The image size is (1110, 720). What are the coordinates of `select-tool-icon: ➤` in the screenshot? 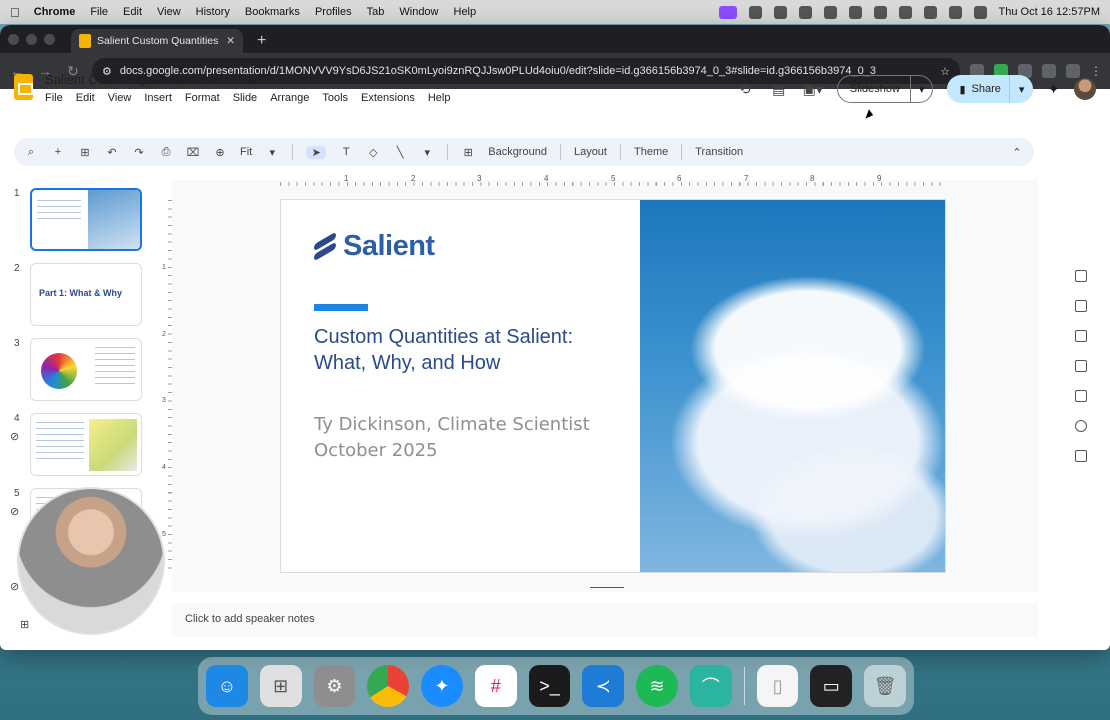 It's located at (316, 152).